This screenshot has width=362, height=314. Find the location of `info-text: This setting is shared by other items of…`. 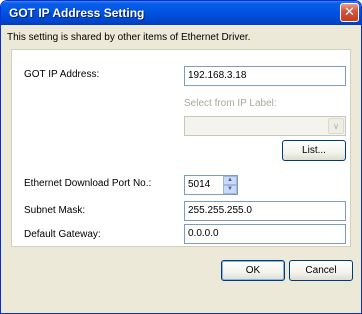

info-text: This setting is shared by other items of… is located at coordinates (129, 37).